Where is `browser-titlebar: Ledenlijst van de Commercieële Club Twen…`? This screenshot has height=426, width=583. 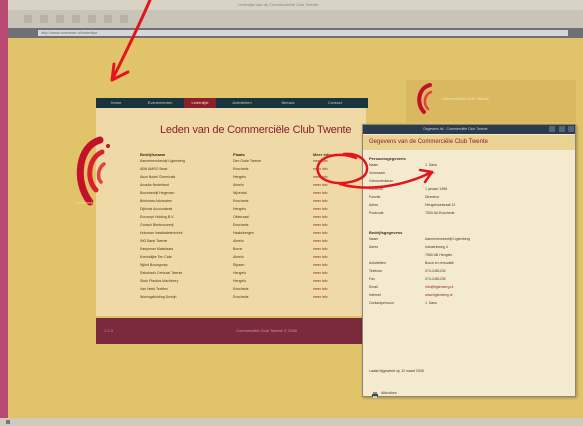
browser-titlebar: Ledenlijst van de Commercieële Club Twen… is located at coordinates (295, 5).